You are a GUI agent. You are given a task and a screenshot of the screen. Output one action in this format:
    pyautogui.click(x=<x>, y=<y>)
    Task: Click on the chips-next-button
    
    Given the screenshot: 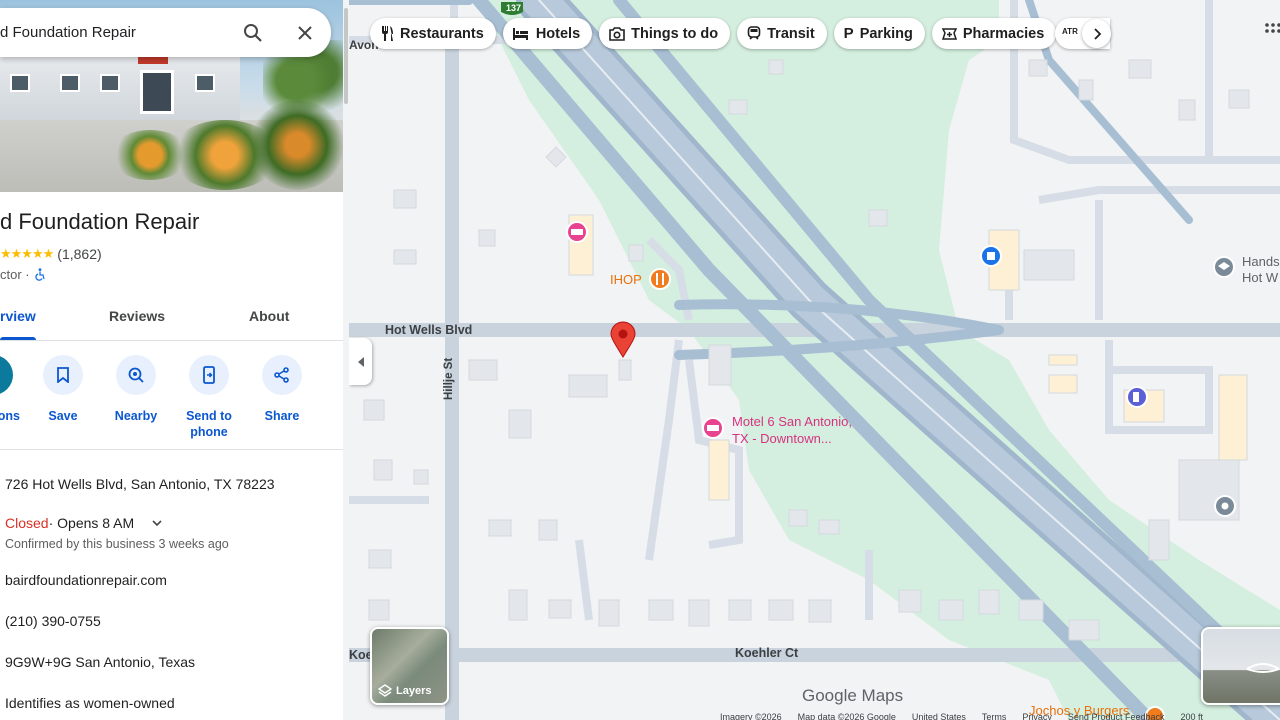 What is the action you would take?
    pyautogui.click(x=1096, y=33)
    